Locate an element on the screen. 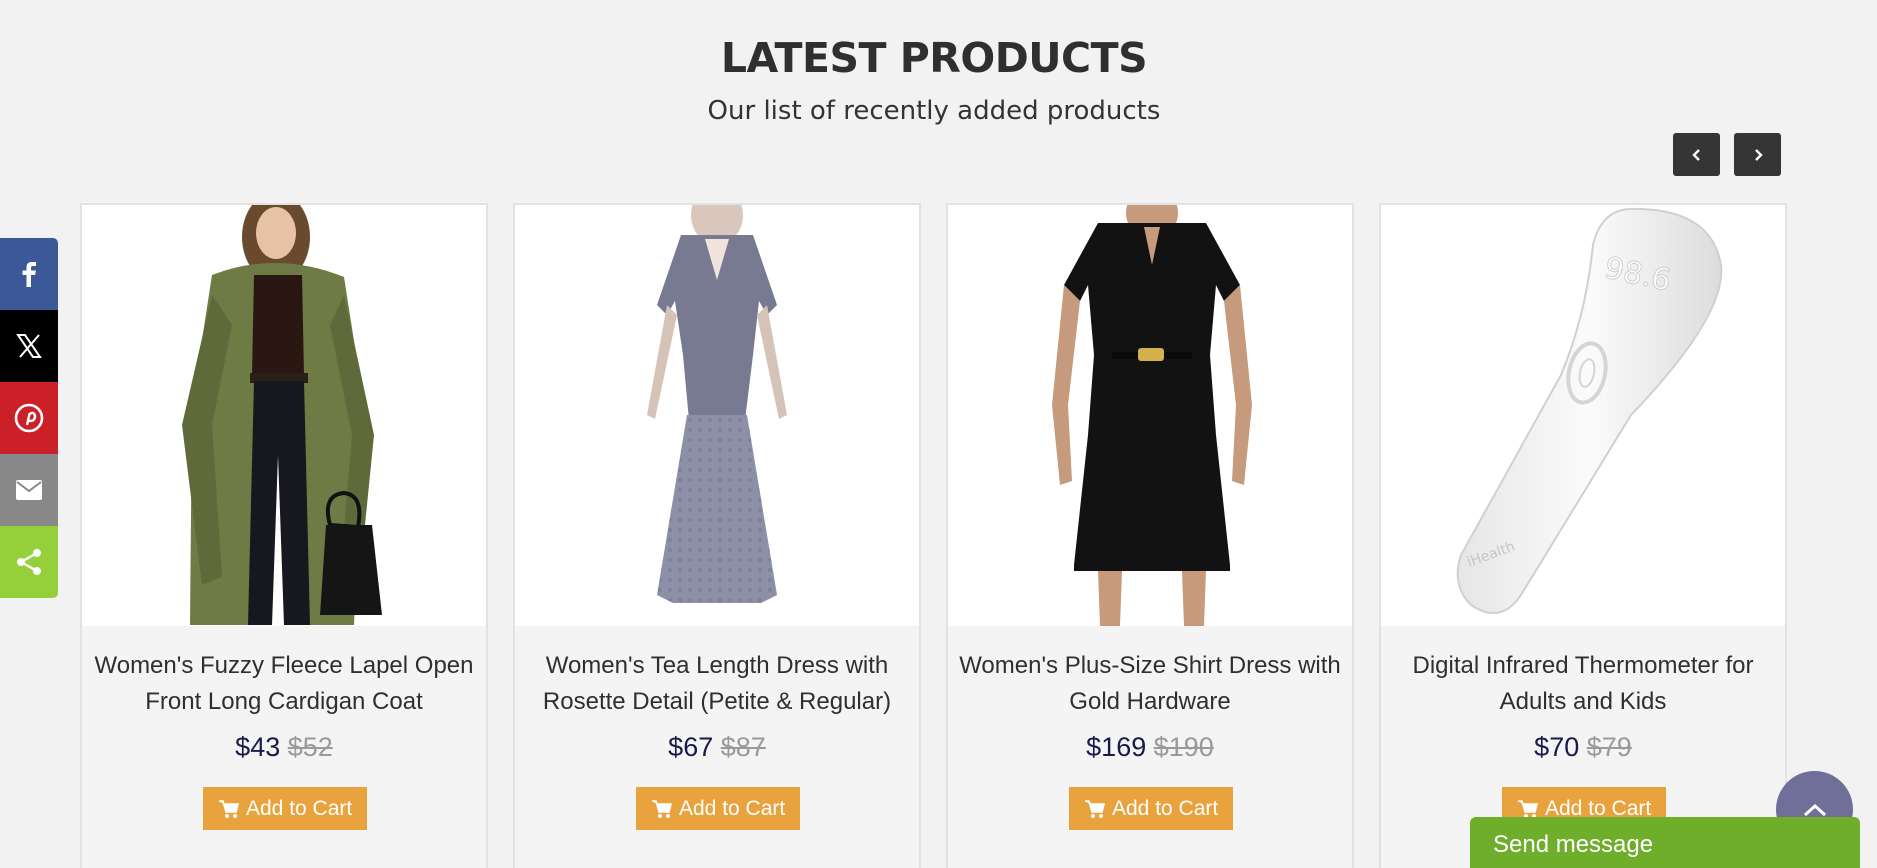 The height and width of the screenshot is (868, 1877). send-message-widget: Send message is located at coordinates (1665, 842).